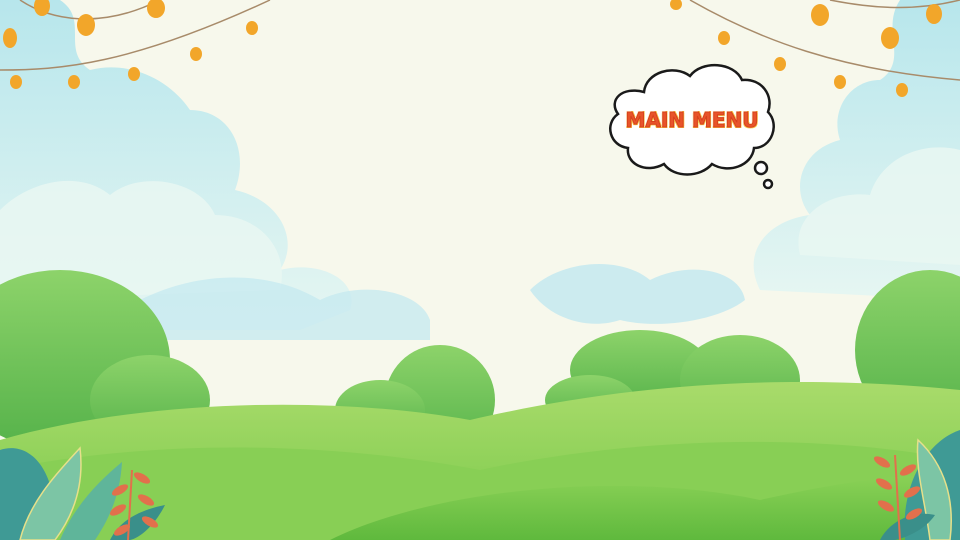 This screenshot has height=540, width=960. I want to click on main-menu-label: MAIN MENU, so click(692, 120).